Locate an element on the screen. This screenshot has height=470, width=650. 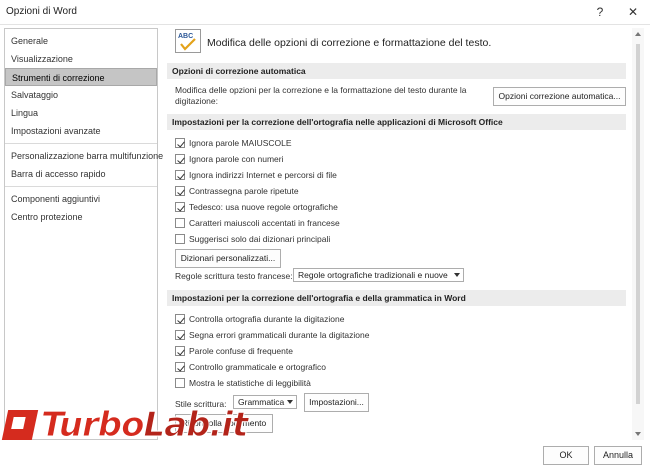
option-flag-repeated: Contrassegna parole ripetute is located at coordinates (237, 191).